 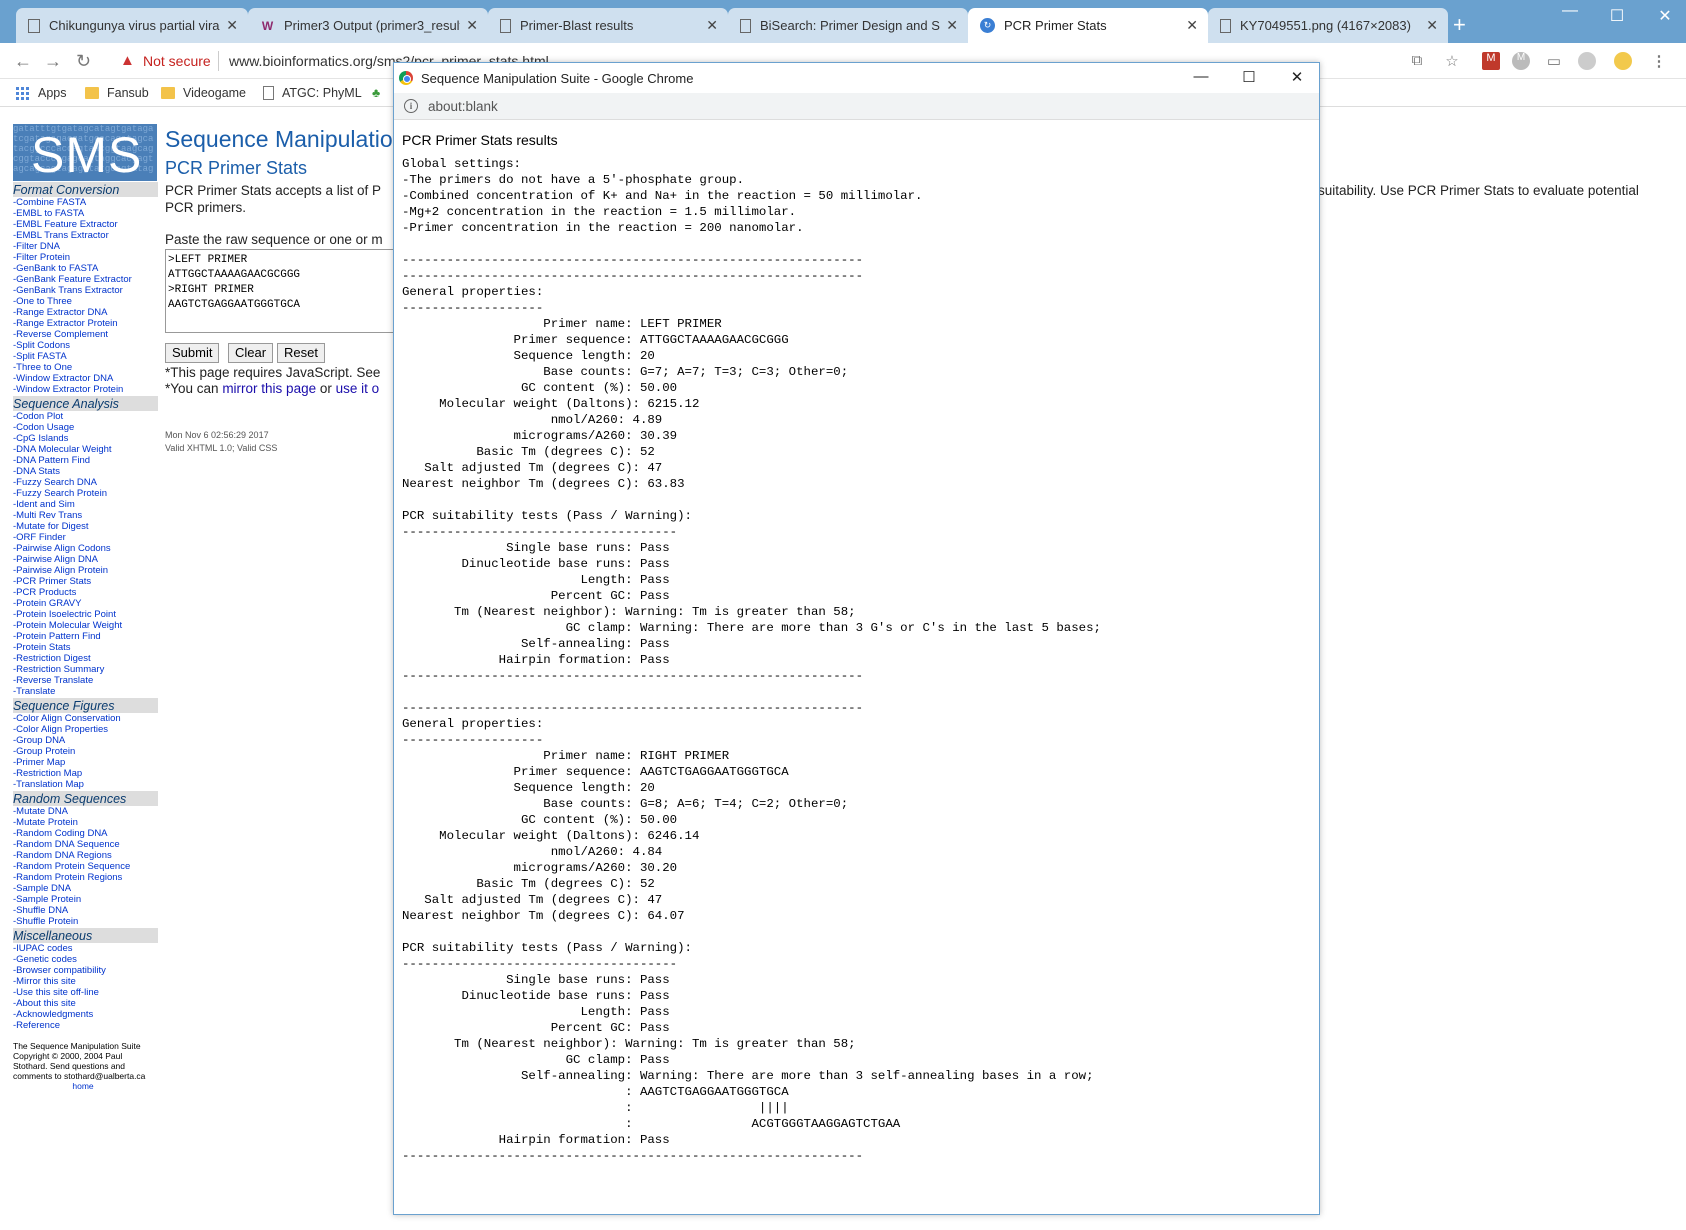 I want to click on clear-button: Clear, so click(x=251, y=353).